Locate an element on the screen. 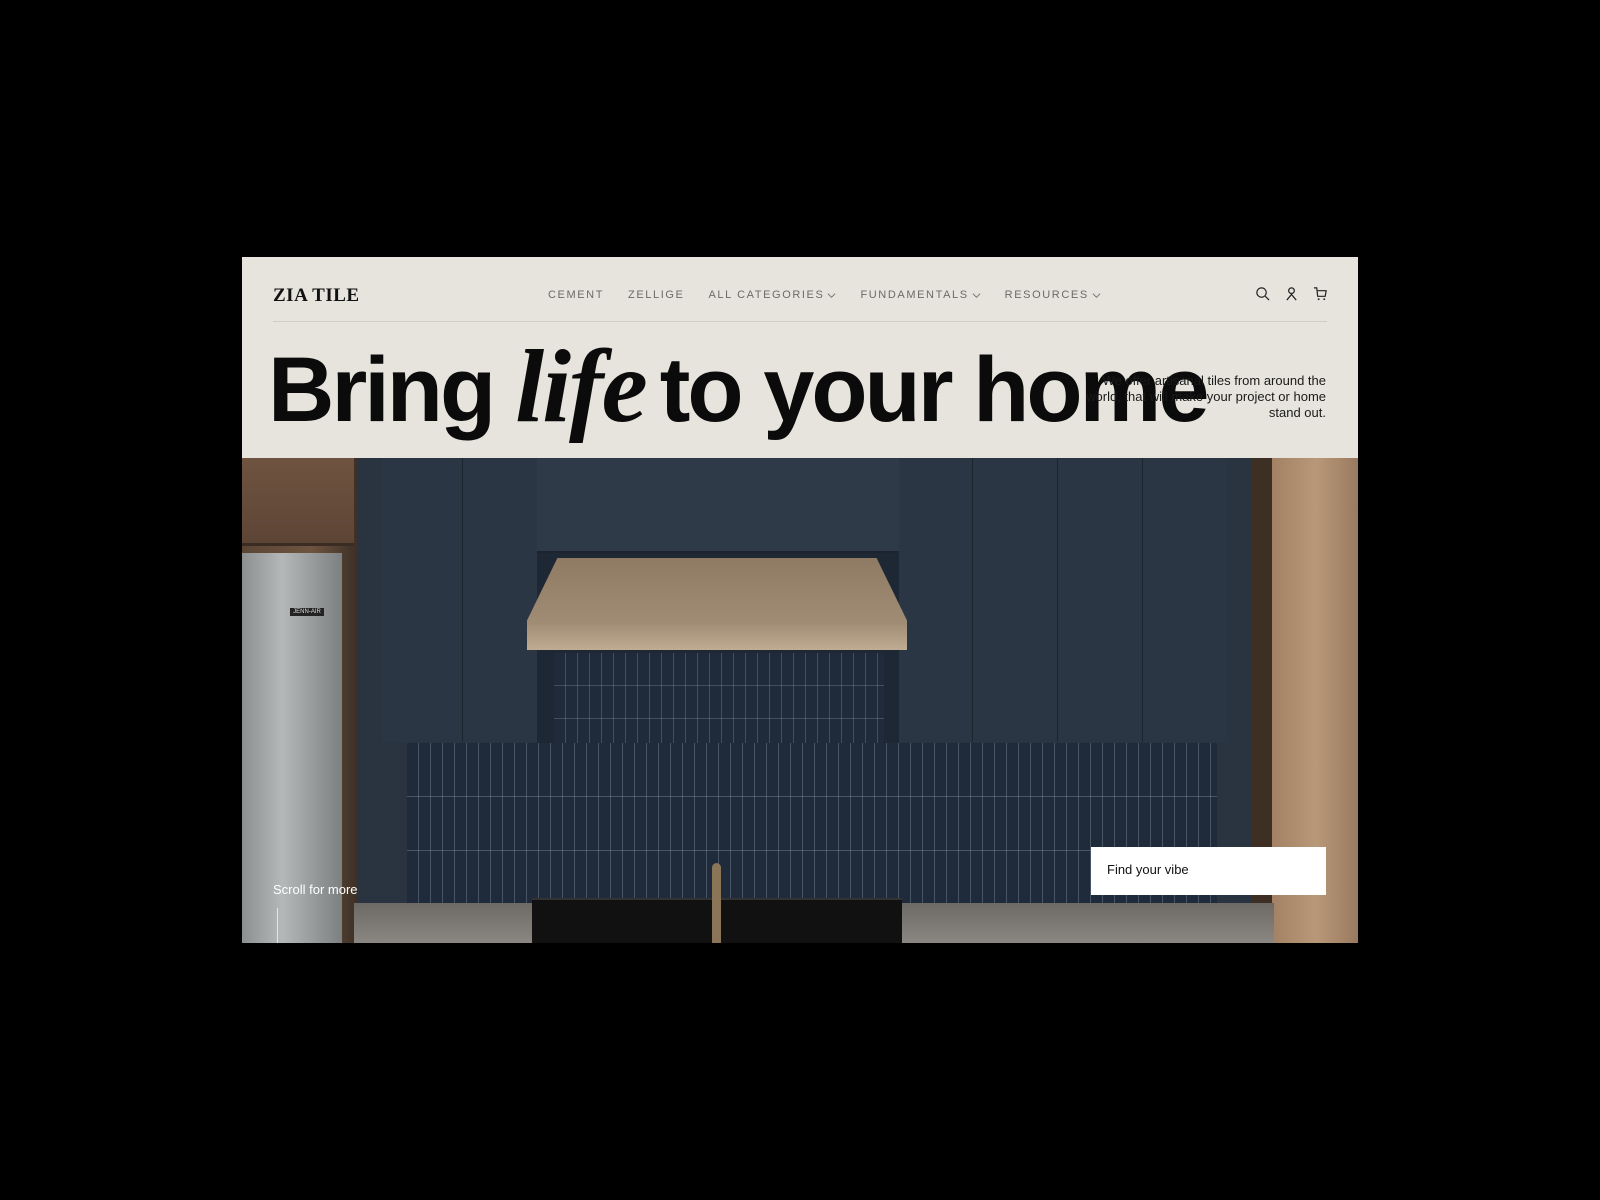 This screenshot has height=1200, width=1600. hood-cabinet is located at coordinates (718, 505).